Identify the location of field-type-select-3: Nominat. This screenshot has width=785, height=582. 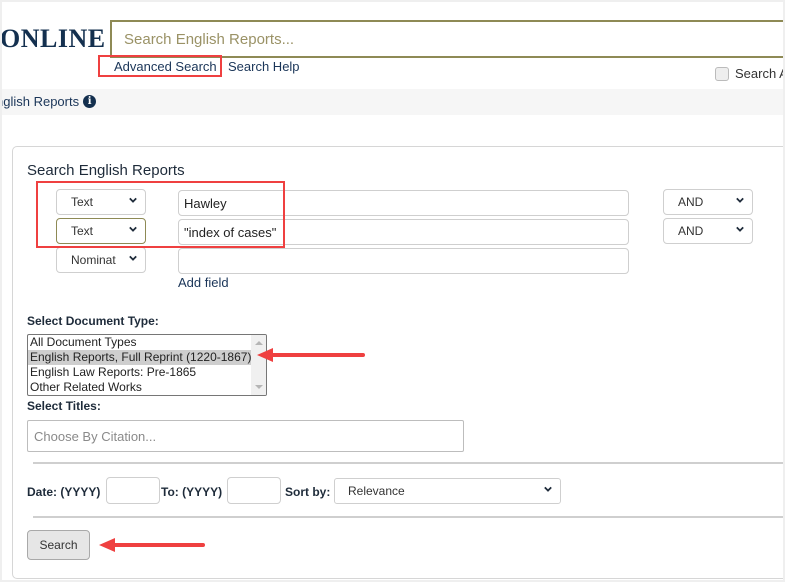
(101, 260).